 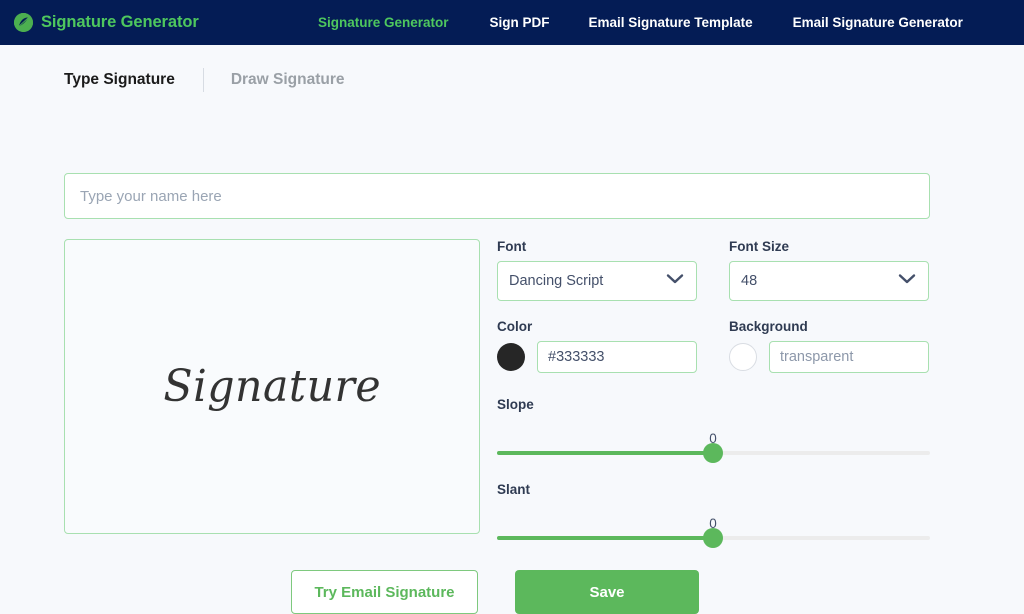 I want to click on signature-name-input, so click(x=497, y=196).